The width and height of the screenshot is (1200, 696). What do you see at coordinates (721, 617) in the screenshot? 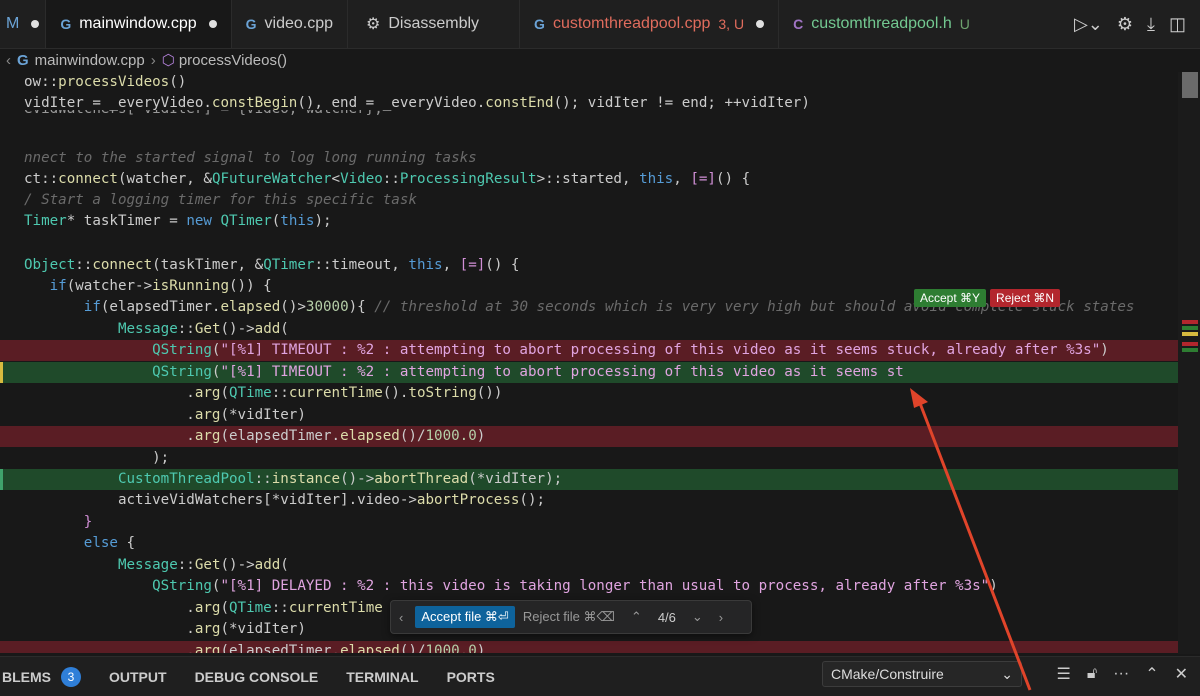
I see `next-chevron-icon: ›` at bounding box center [721, 617].